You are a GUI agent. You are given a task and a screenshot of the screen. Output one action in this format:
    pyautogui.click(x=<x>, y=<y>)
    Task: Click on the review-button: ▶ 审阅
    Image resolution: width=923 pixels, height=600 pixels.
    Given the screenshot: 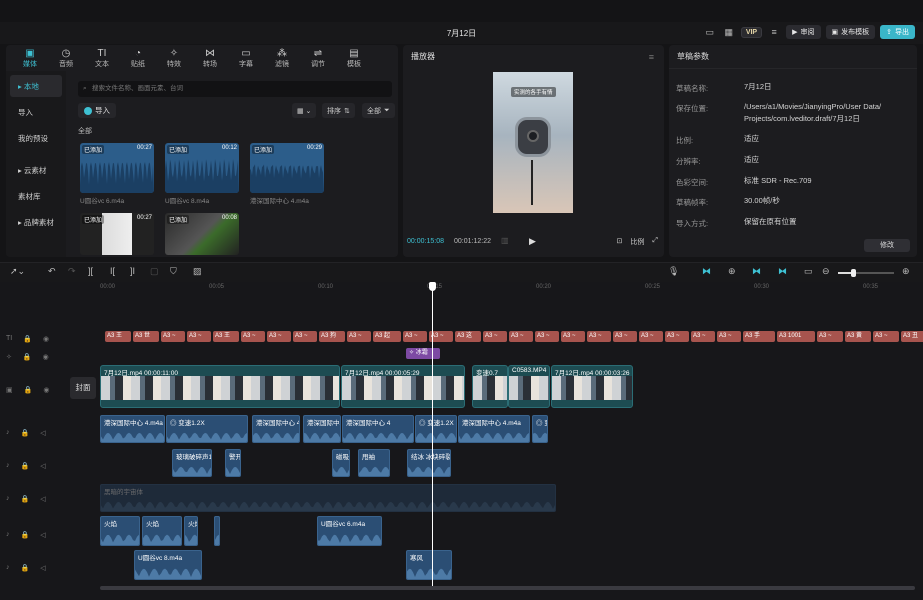 What is the action you would take?
    pyautogui.click(x=803, y=32)
    